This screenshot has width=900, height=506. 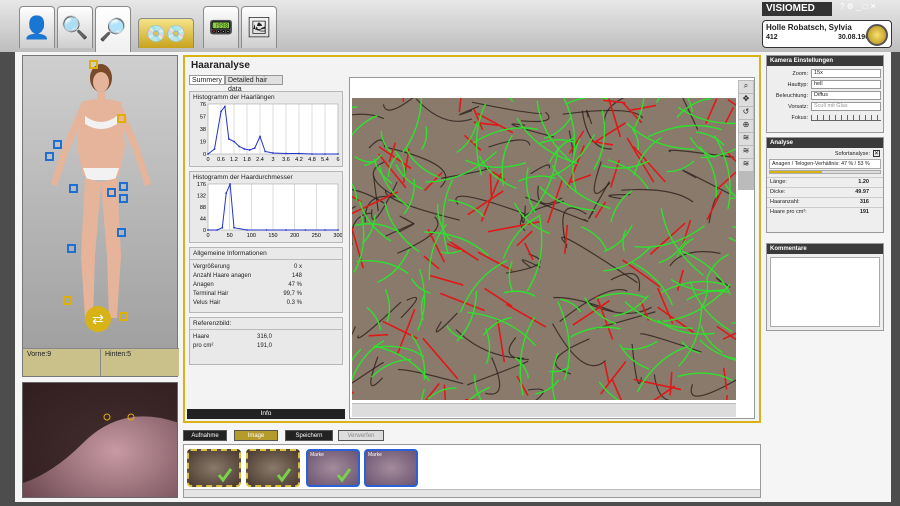 I want to click on ratio-label: Anagen / Telogen-Verhältnis: 47 % / 53 %, so click(x=825, y=164).